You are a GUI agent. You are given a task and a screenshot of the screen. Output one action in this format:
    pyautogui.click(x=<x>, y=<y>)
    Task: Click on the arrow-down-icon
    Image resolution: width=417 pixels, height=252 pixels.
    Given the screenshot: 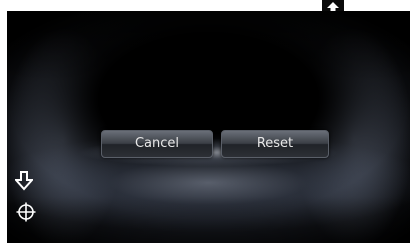 What is the action you would take?
    pyautogui.click(x=24, y=181)
    